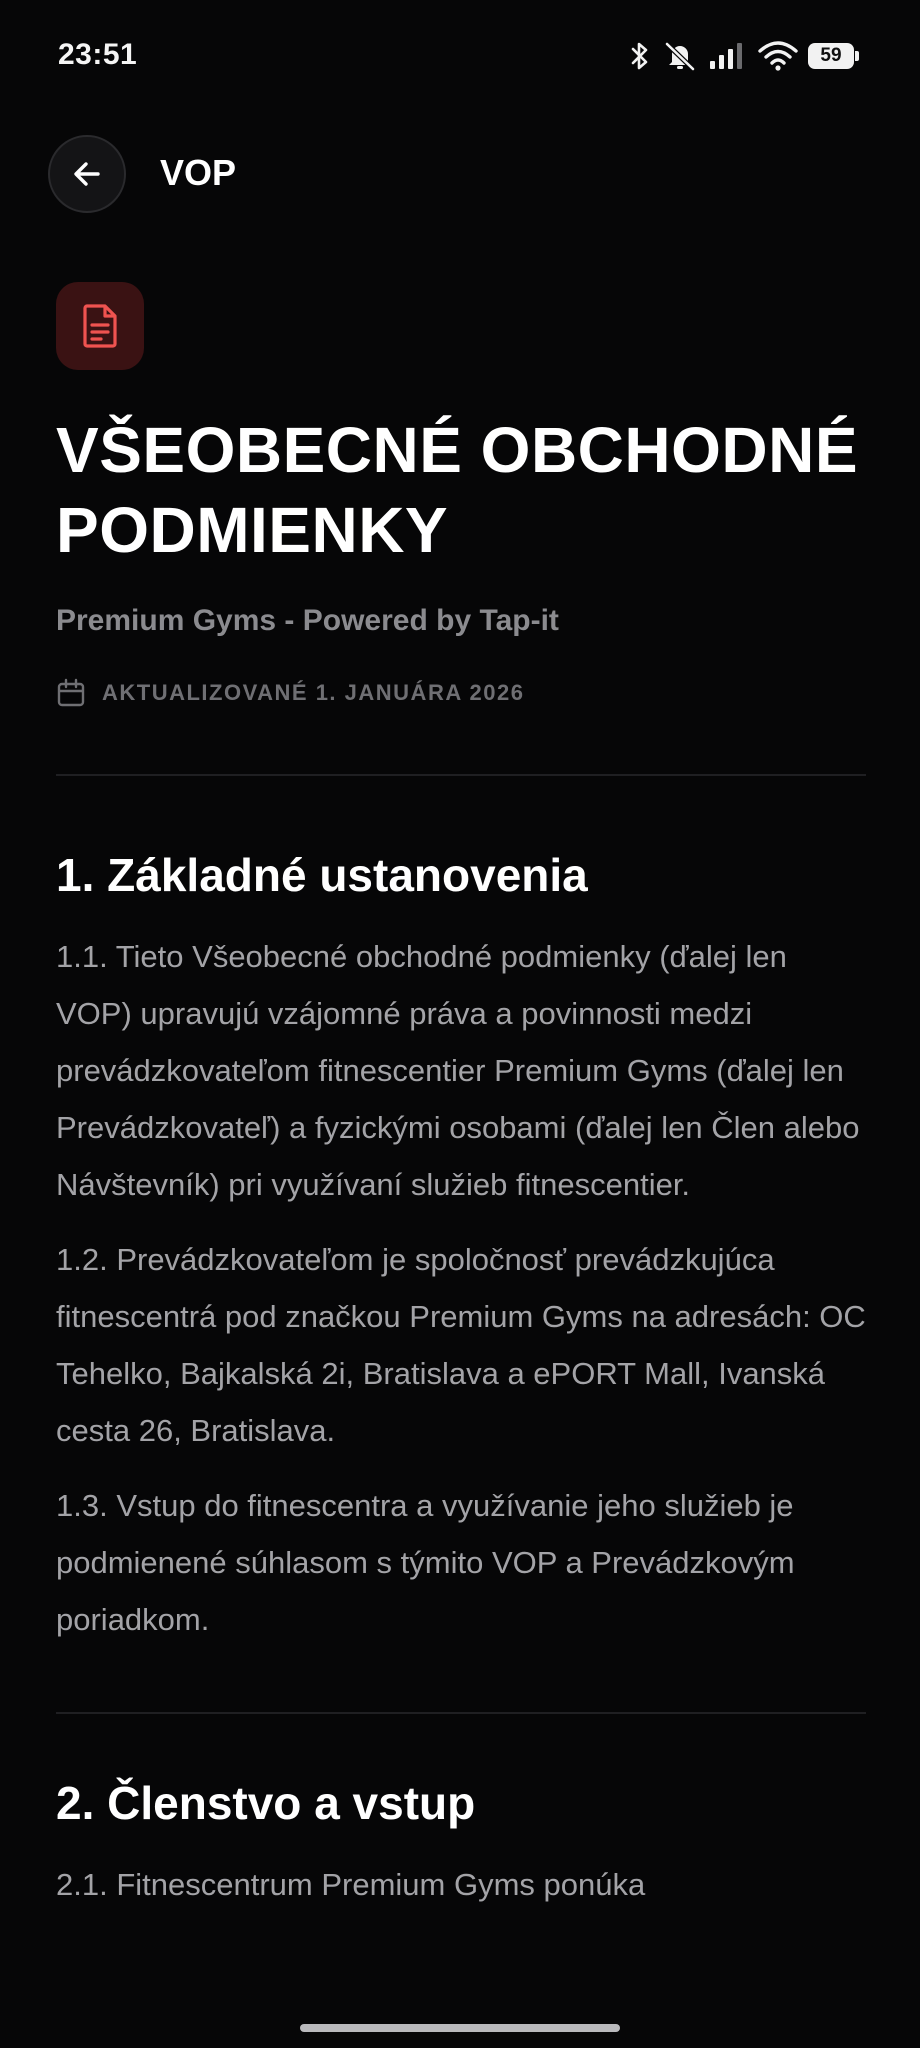 The image size is (920, 2048). What do you see at coordinates (460, 55) in the screenshot?
I see `status-bar: 23:51 59` at bounding box center [460, 55].